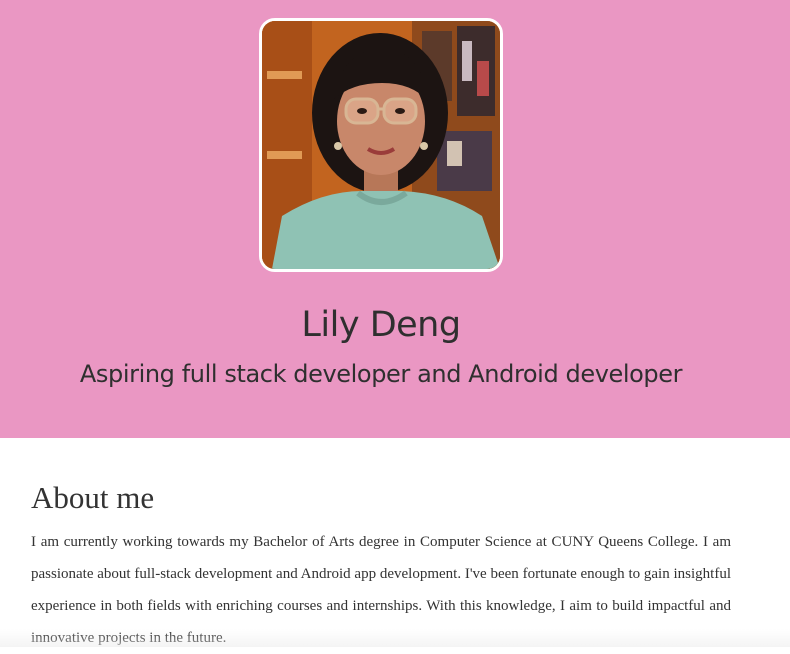 This screenshot has width=790, height=654. I want to click on profile-photo, so click(381, 145).